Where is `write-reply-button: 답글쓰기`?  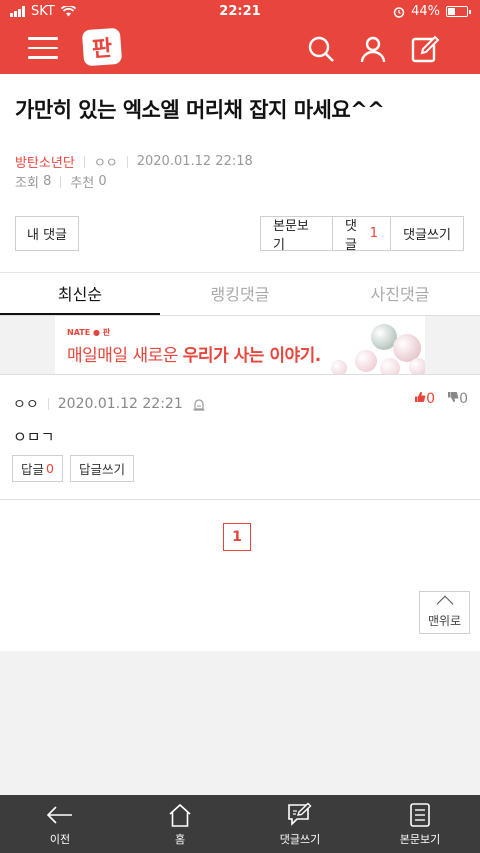 write-reply-button: 답글쓰기 is located at coordinates (102, 468).